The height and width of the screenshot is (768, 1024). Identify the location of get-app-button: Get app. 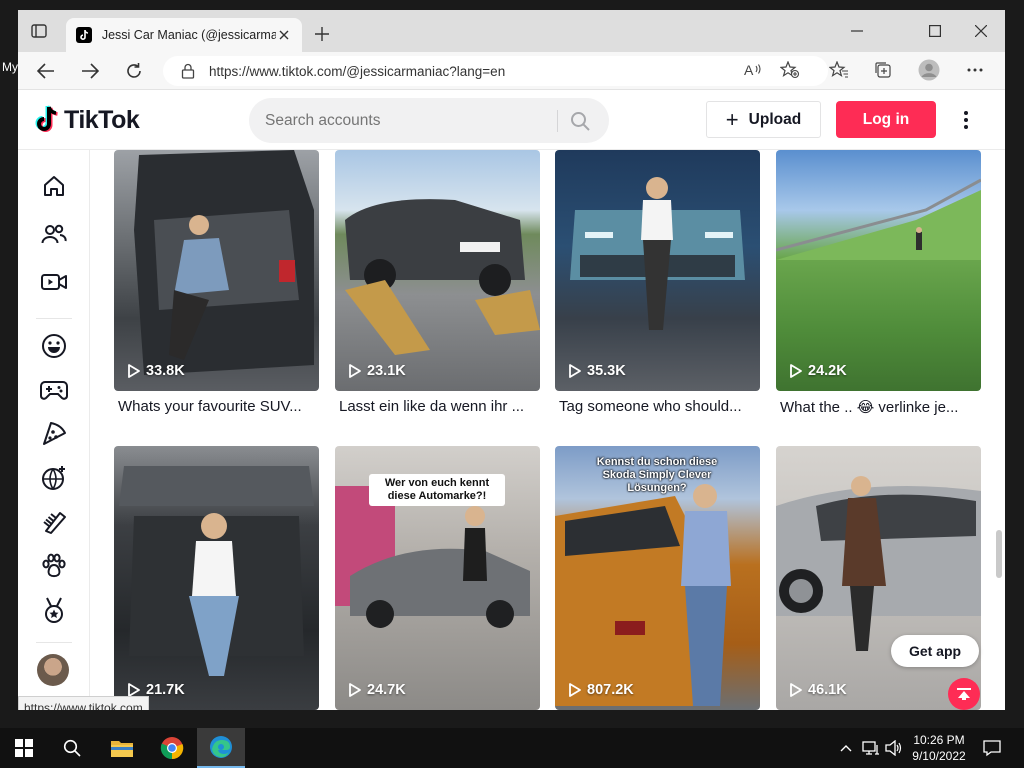
(935, 651).